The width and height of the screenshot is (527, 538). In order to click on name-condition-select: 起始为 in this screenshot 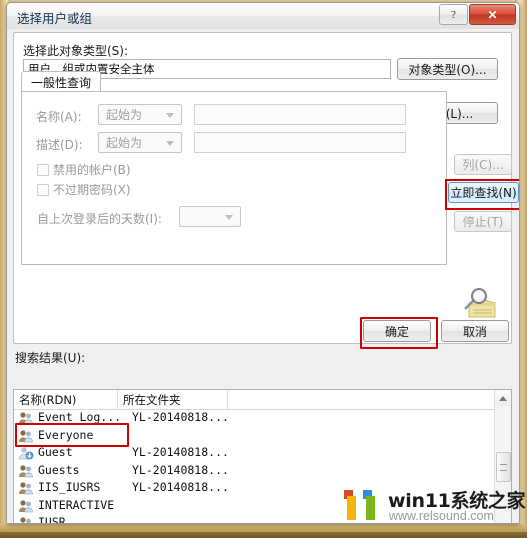, I will do `click(140, 114)`.